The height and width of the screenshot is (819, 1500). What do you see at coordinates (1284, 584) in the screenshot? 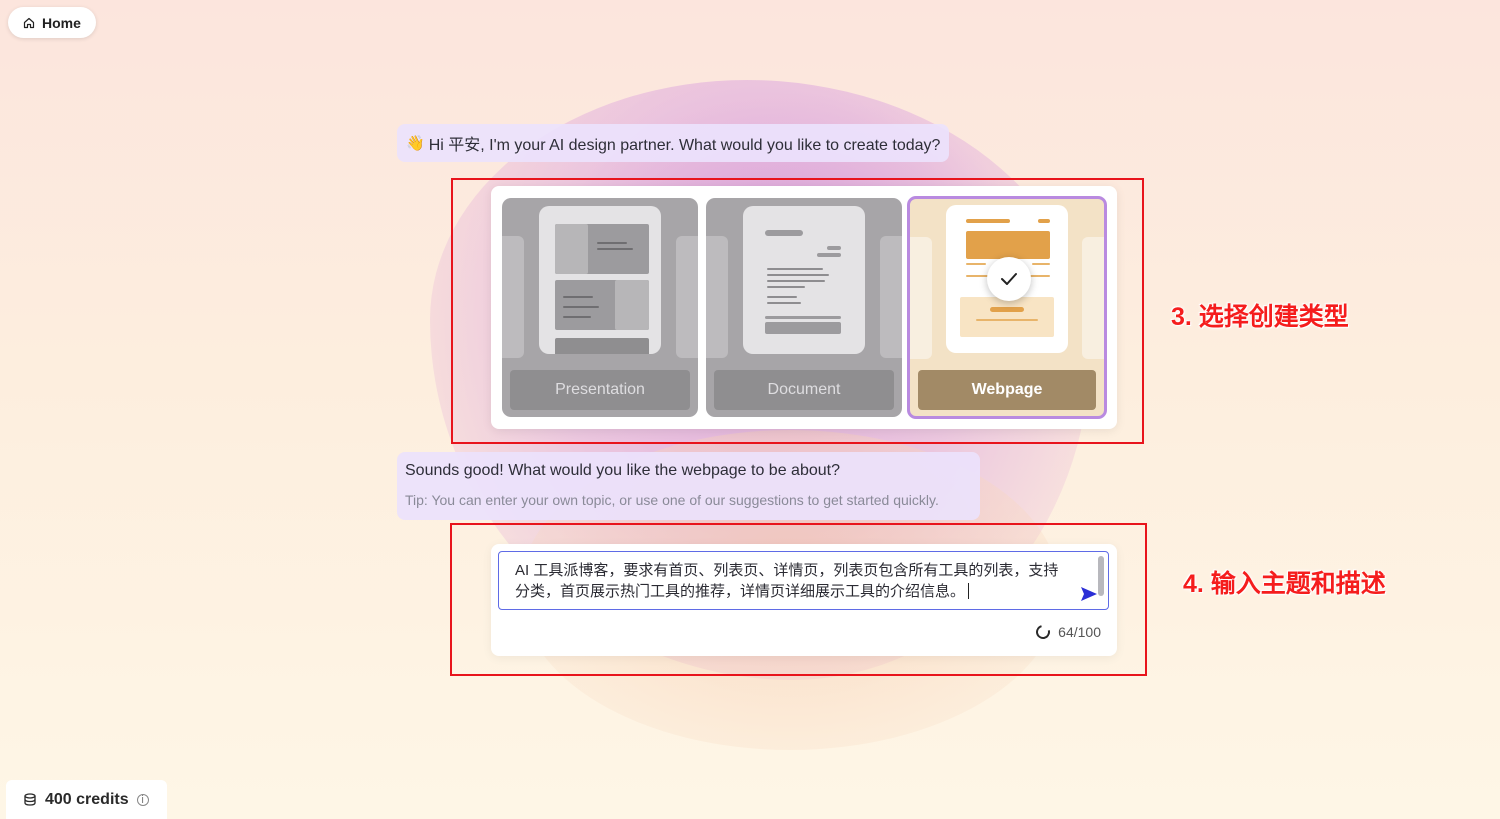
I see `annotation-step4: 4. 输入主题和描述` at bounding box center [1284, 584].